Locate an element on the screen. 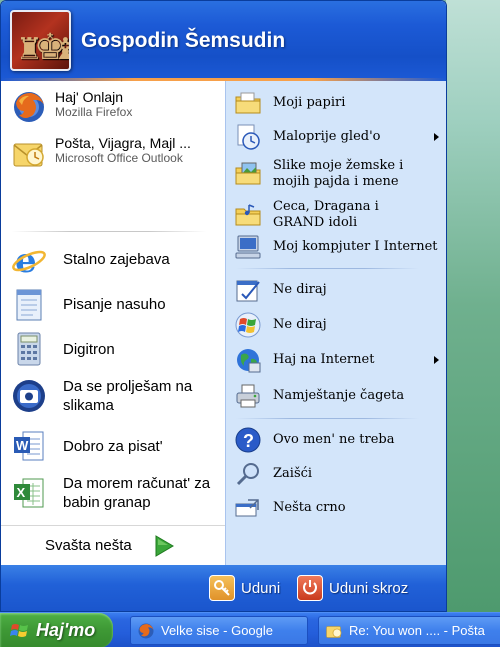  printer-icon is located at coordinates (248, 396).